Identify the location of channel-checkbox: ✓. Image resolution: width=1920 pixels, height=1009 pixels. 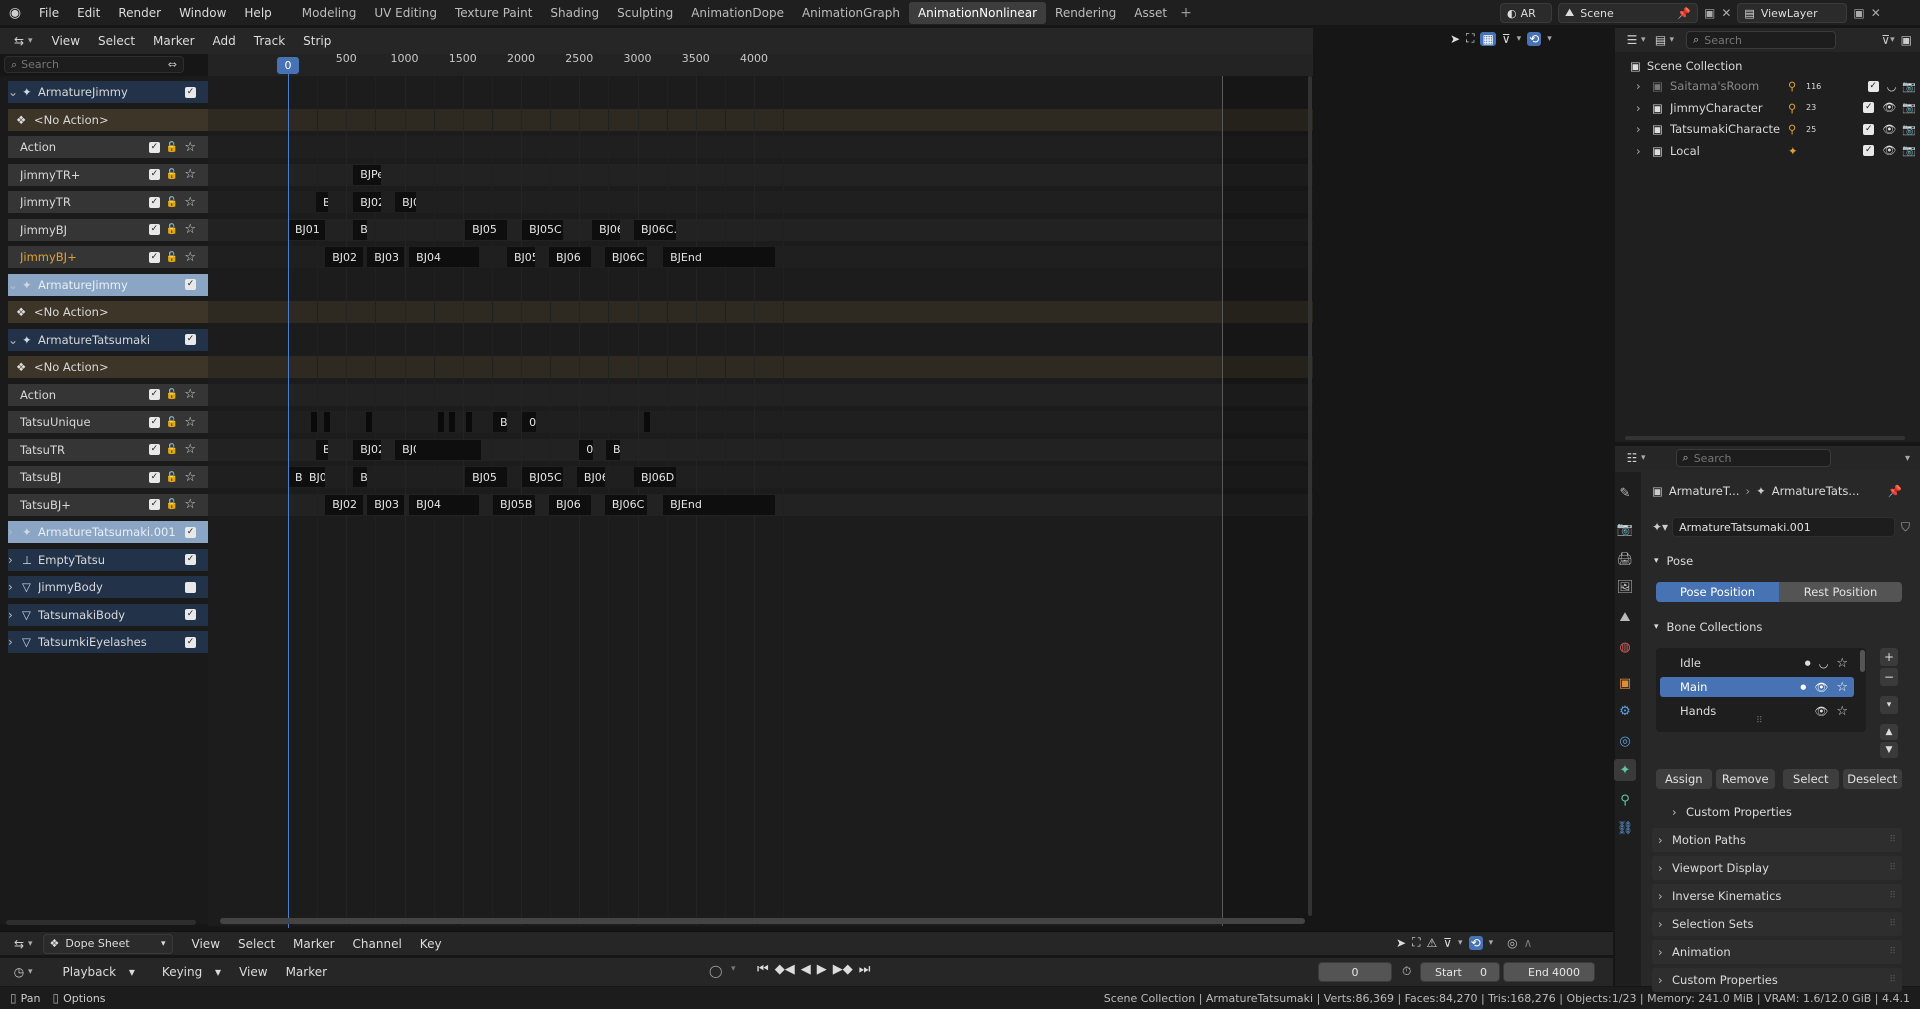
(190, 284).